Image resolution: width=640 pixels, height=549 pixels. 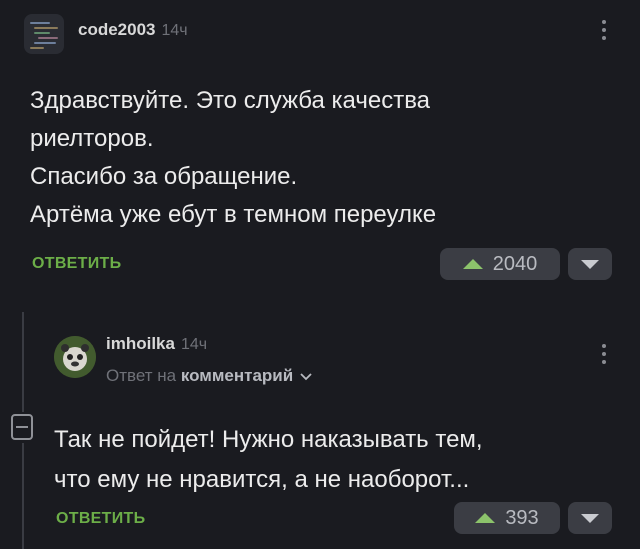 What do you see at coordinates (75, 357) in the screenshot?
I see `avatar-imhoilka` at bounding box center [75, 357].